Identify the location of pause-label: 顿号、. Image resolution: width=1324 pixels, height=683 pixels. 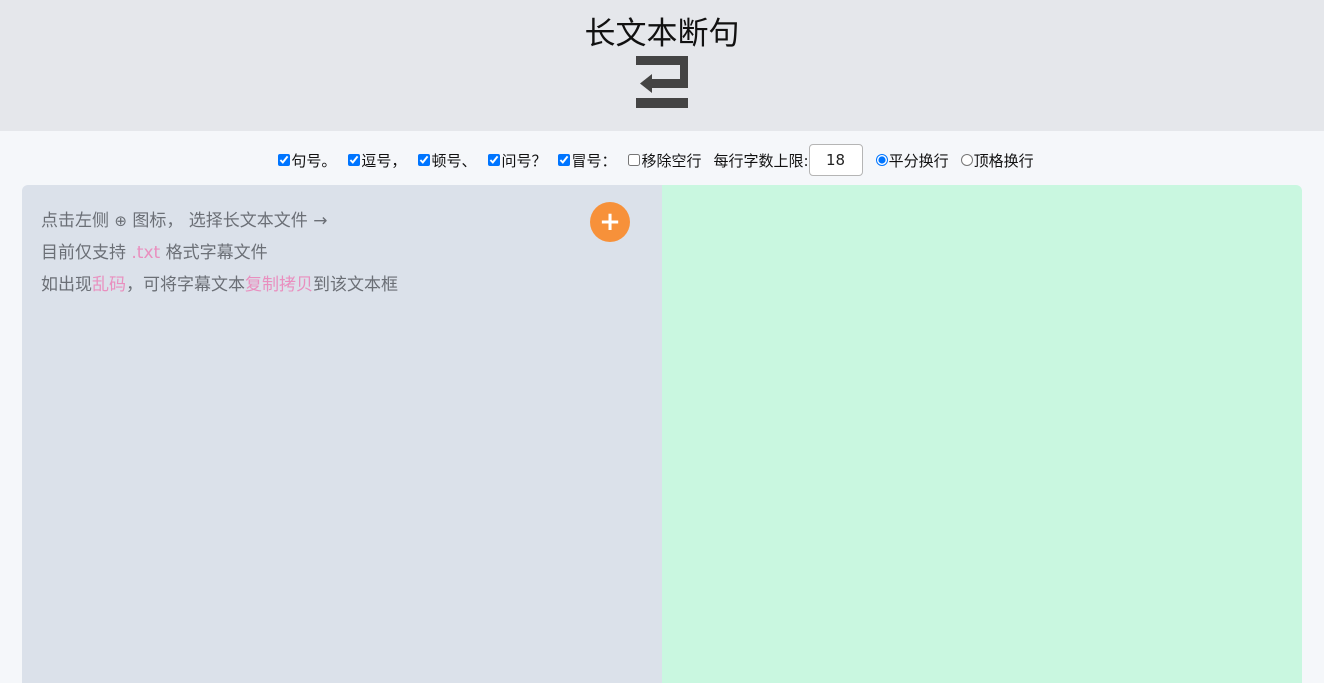
(454, 160).